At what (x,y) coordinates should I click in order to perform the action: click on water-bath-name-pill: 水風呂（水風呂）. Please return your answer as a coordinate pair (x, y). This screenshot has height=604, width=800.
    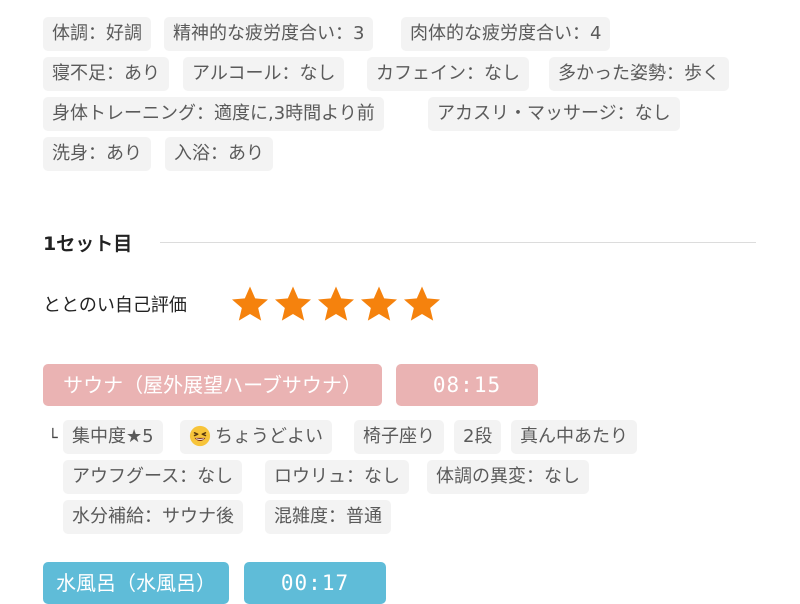
    Looking at the image, I should click on (136, 583).